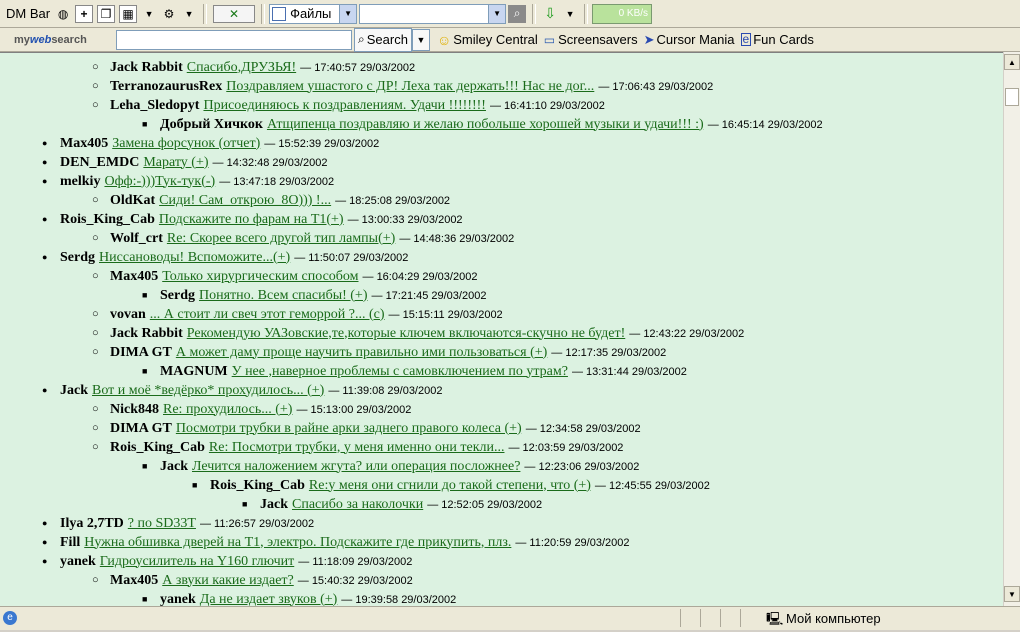 This screenshot has width=1020, height=632. I want to click on message-subject-link: Вот и моё *ведёрко* прохудилось... (+), so click(208, 391).